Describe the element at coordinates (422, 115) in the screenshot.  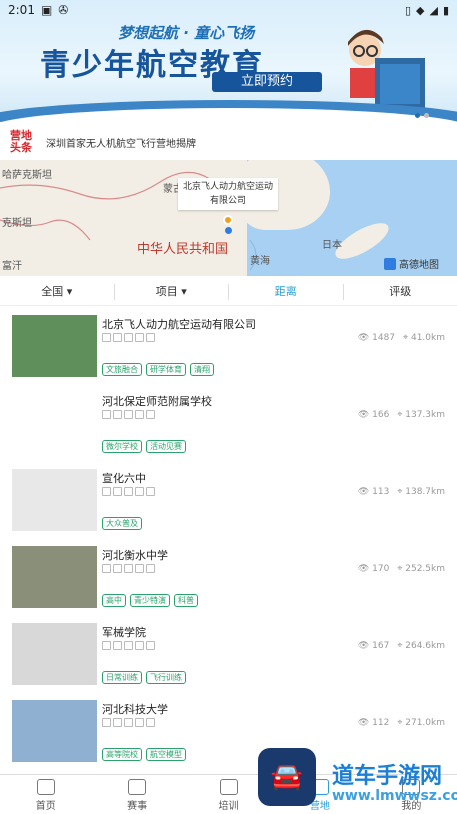
I see `carousel-dots` at that location.